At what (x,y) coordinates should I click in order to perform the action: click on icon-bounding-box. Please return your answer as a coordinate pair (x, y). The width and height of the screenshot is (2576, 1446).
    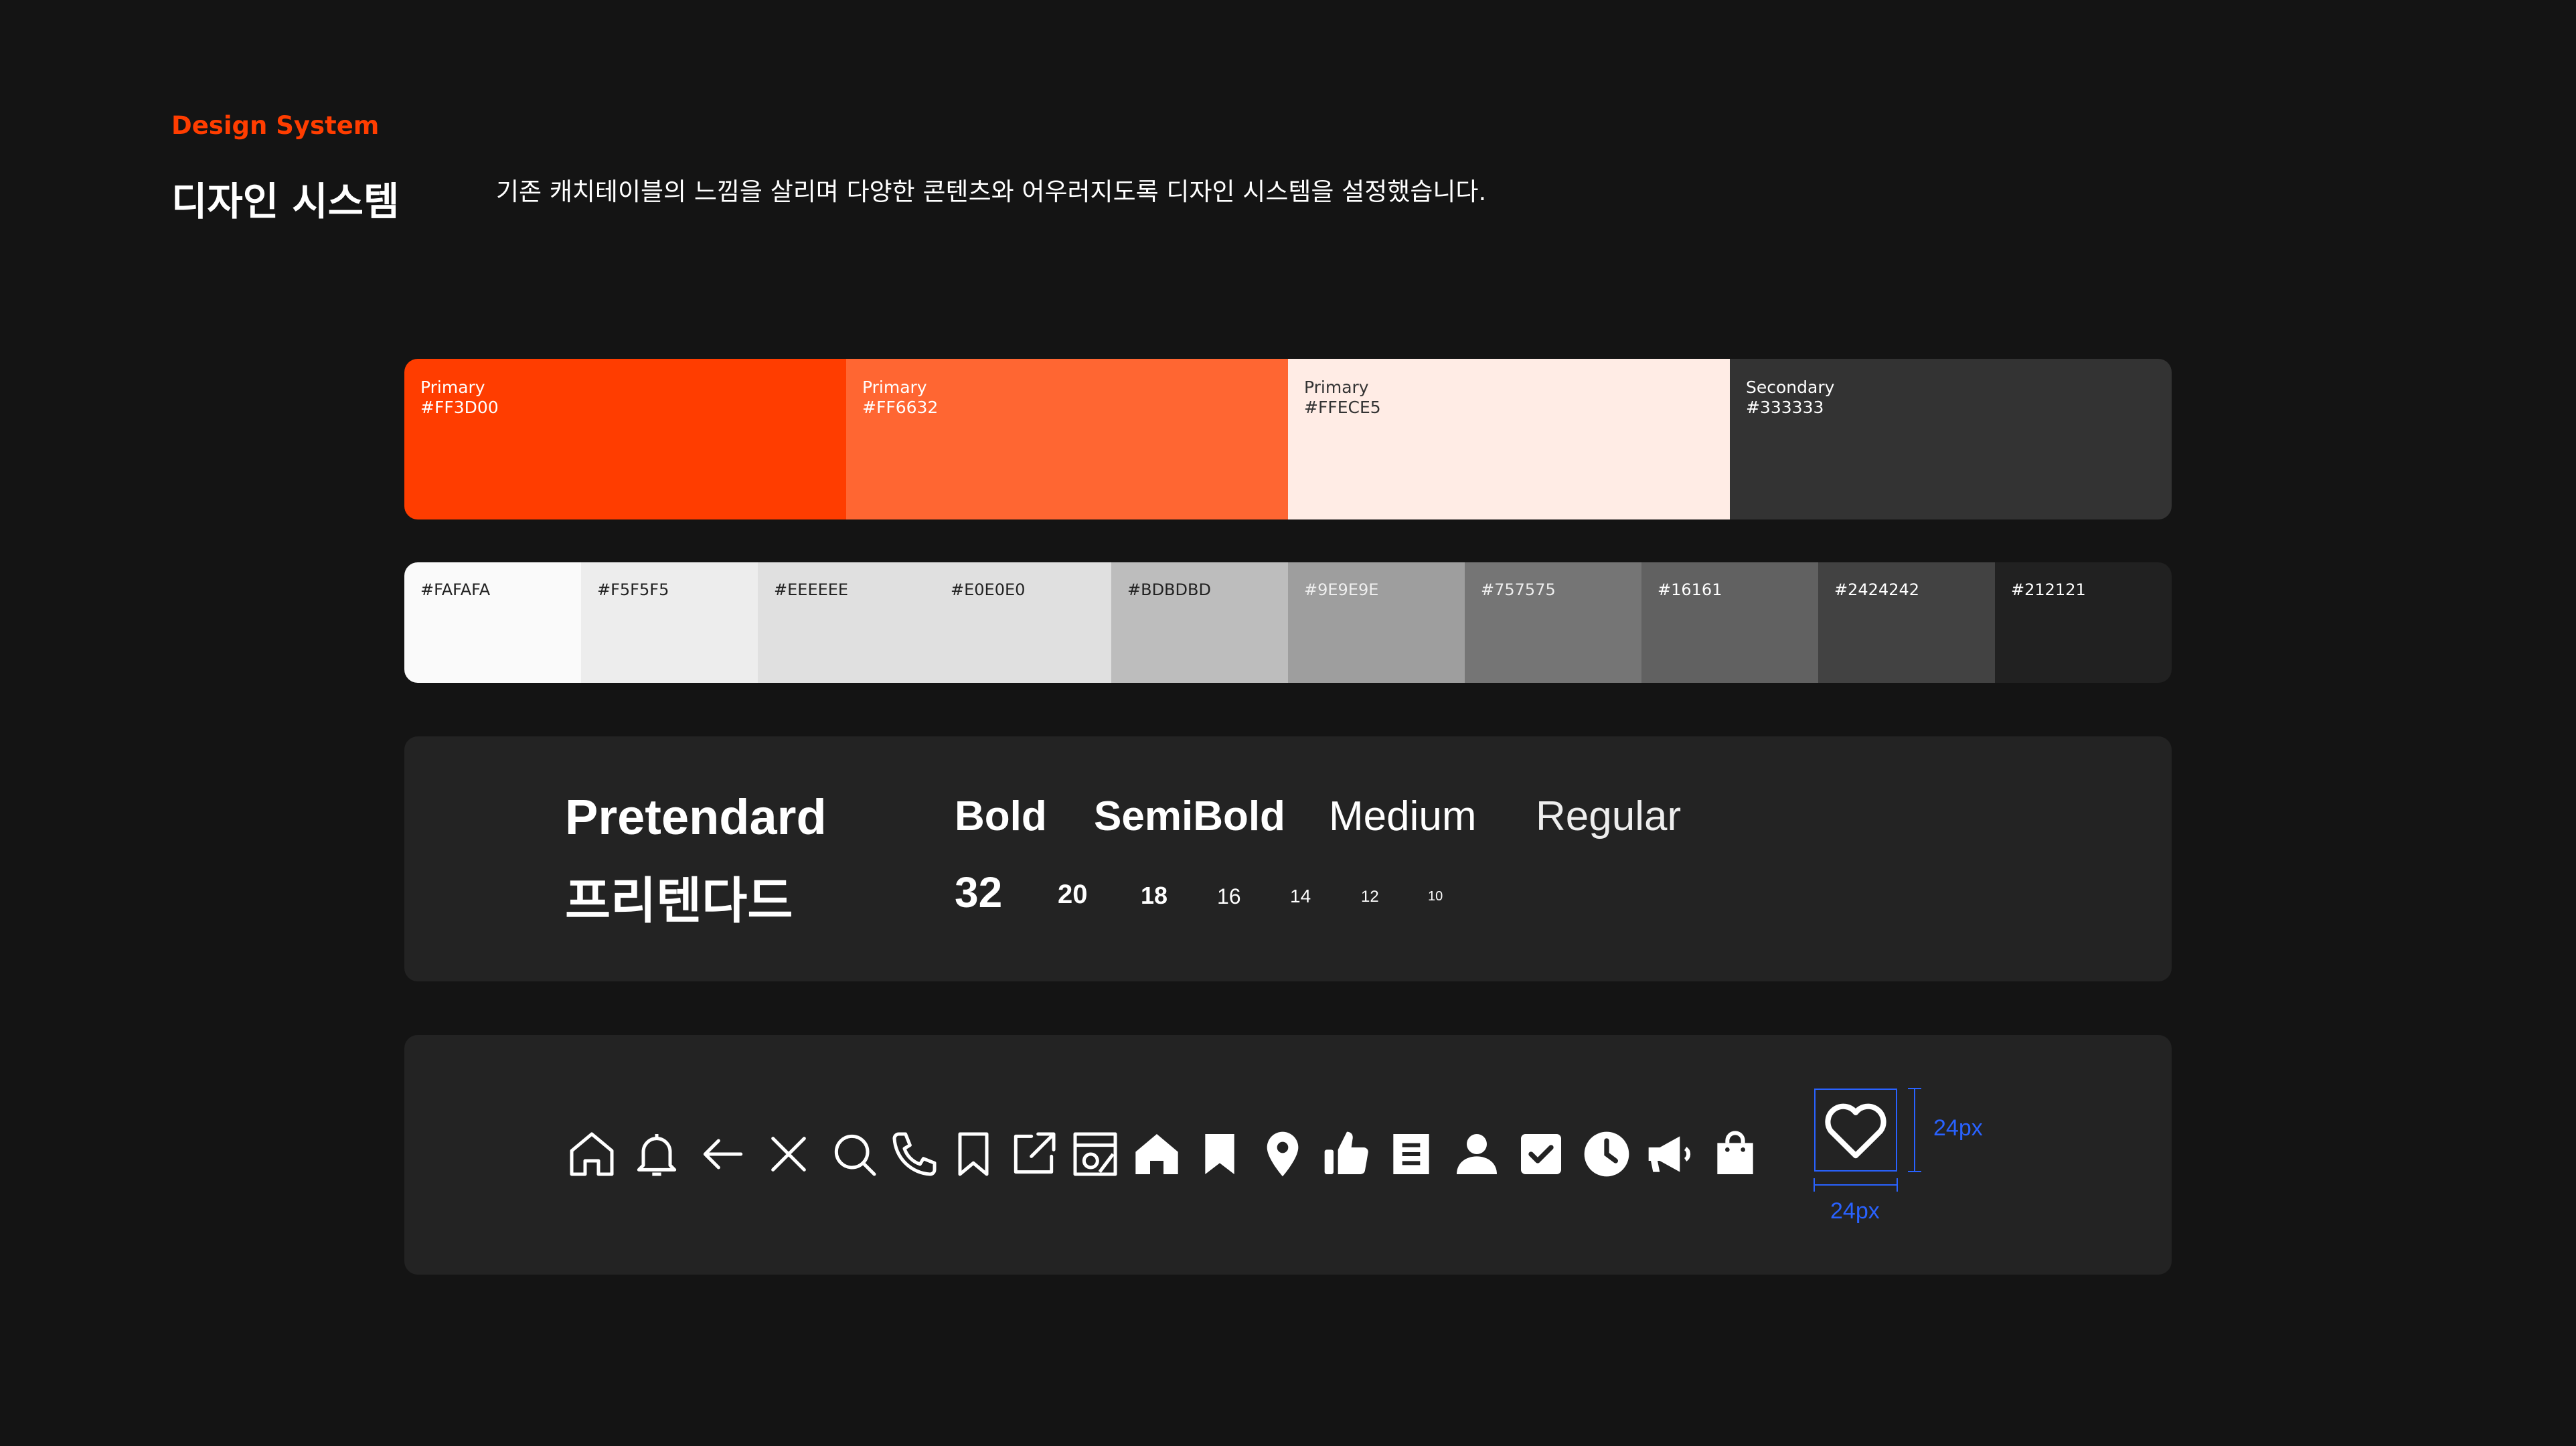
    Looking at the image, I should click on (1856, 1130).